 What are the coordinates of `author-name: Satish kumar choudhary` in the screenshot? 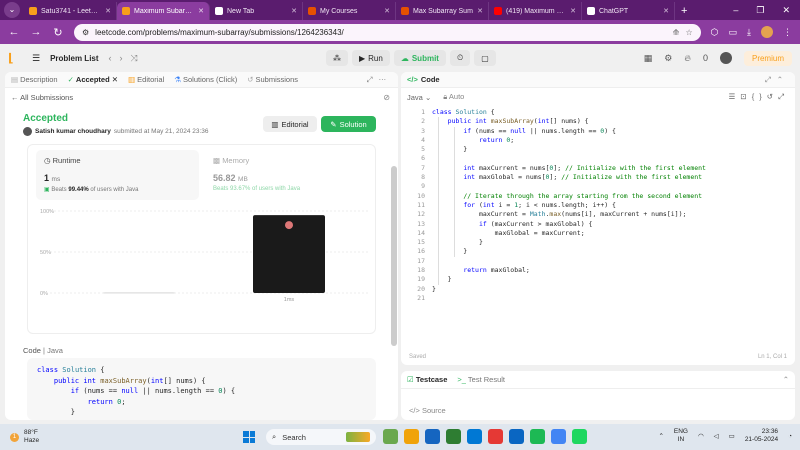 It's located at (73, 131).